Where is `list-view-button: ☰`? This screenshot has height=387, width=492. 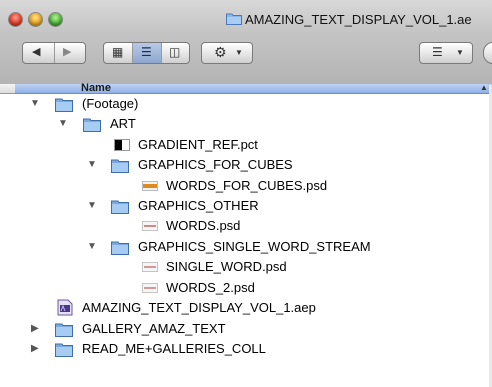 list-view-button: ☰ is located at coordinates (146, 53).